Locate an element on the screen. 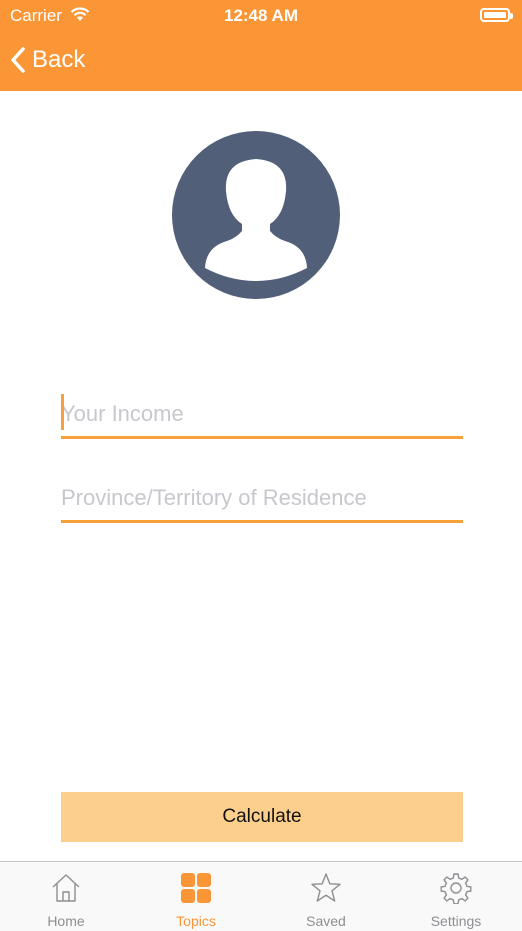 This screenshot has height=931, width=522. province-input is located at coordinates (262, 498).